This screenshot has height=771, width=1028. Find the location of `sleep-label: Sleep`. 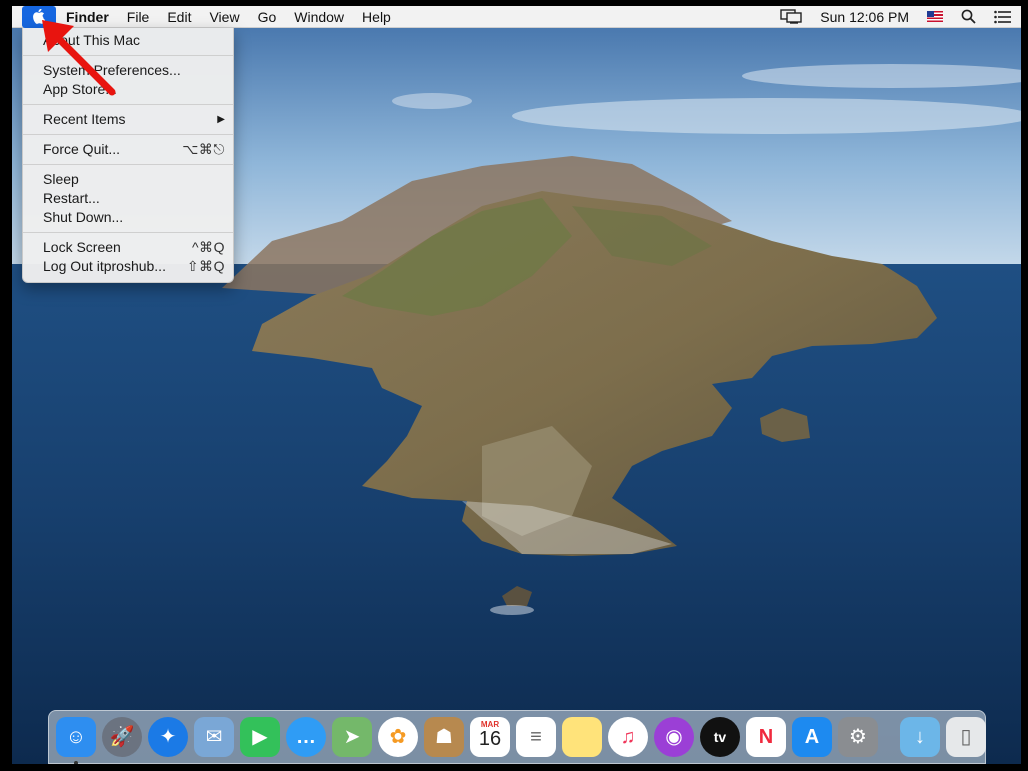

sleep-label: Sleep is located at coordinates (61, 179).